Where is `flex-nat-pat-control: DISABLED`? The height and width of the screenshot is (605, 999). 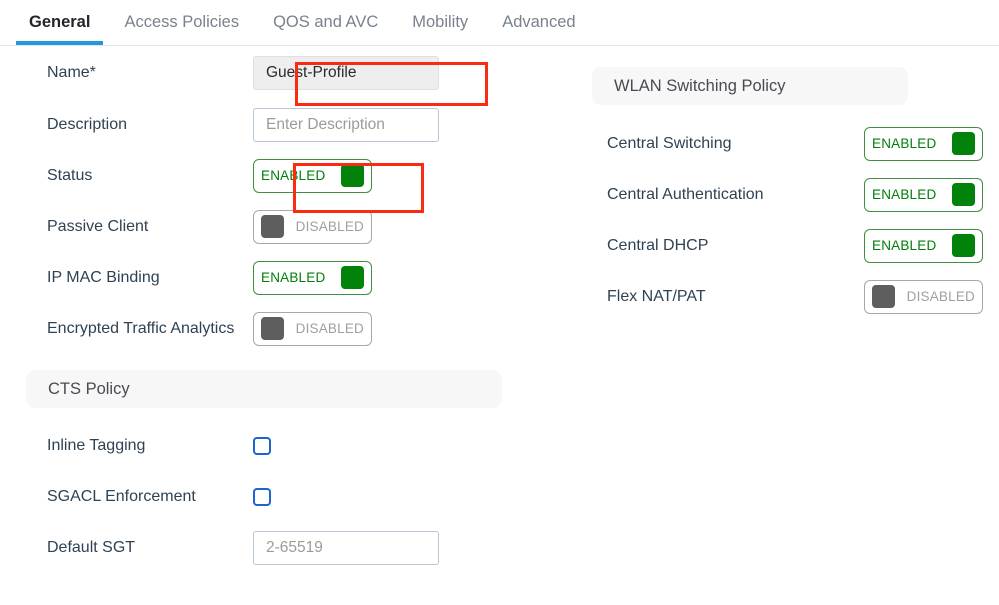 flex-nat-pat-control: DISABLED is located at coordinates (923, 296).